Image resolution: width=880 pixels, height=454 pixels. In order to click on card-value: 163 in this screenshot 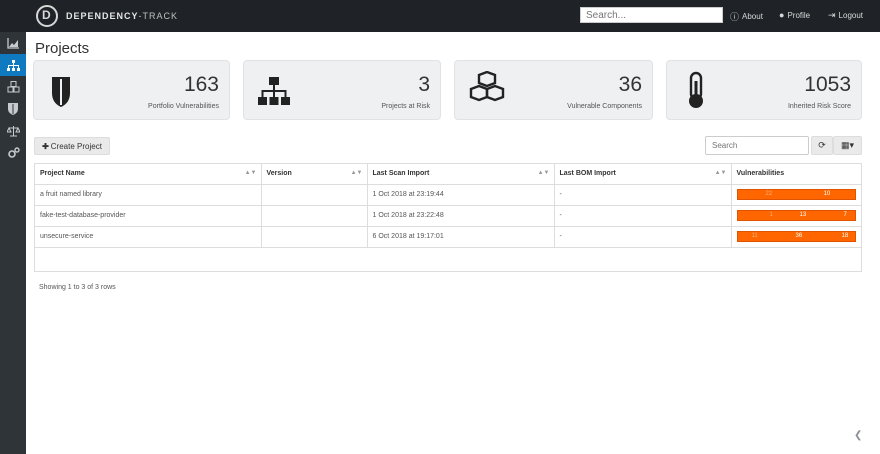, I will do `click(201, 84)`.